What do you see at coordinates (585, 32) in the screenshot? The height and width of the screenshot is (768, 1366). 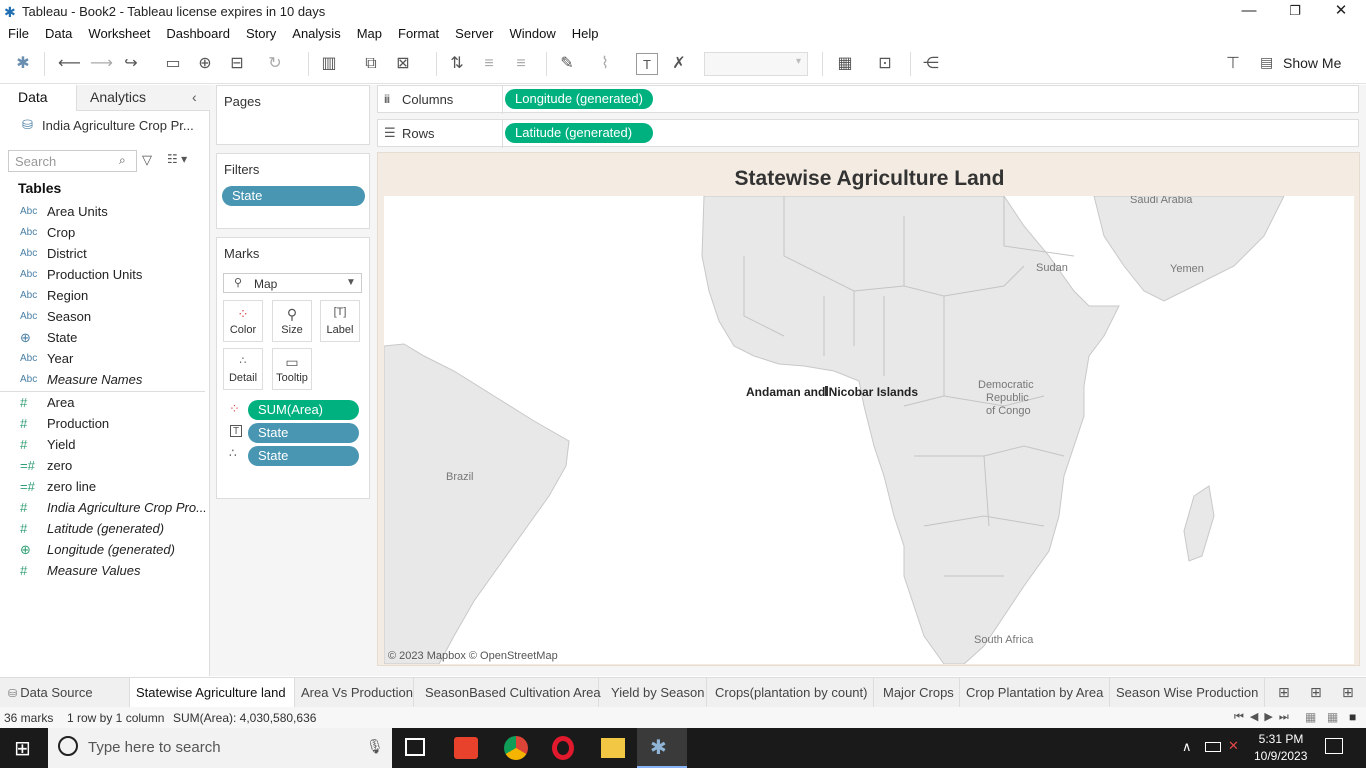 I see `menu-help: Help` at bounding box center [585, 32].